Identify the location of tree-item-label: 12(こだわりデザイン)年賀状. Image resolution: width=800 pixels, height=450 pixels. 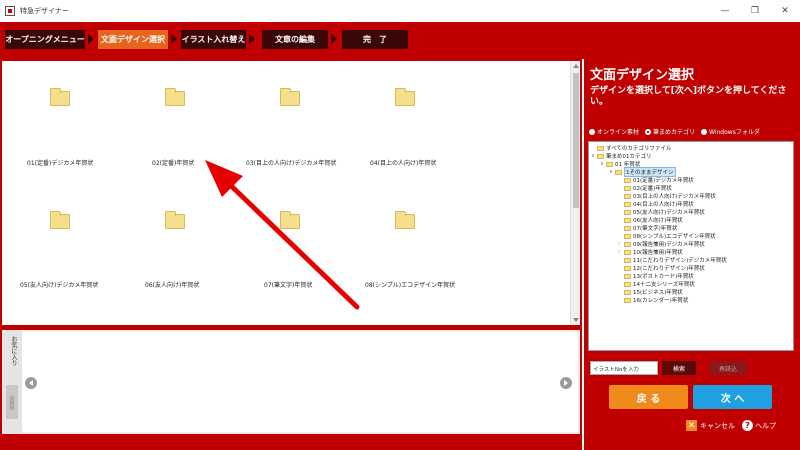
(669, 269).